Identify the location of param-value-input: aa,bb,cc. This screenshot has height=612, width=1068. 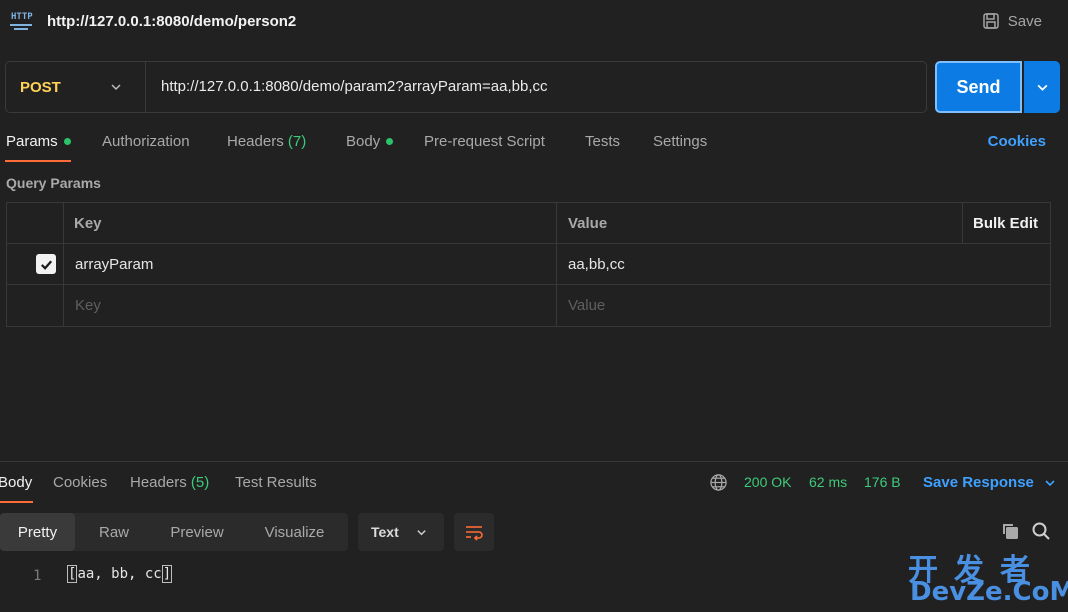
(596, 264).